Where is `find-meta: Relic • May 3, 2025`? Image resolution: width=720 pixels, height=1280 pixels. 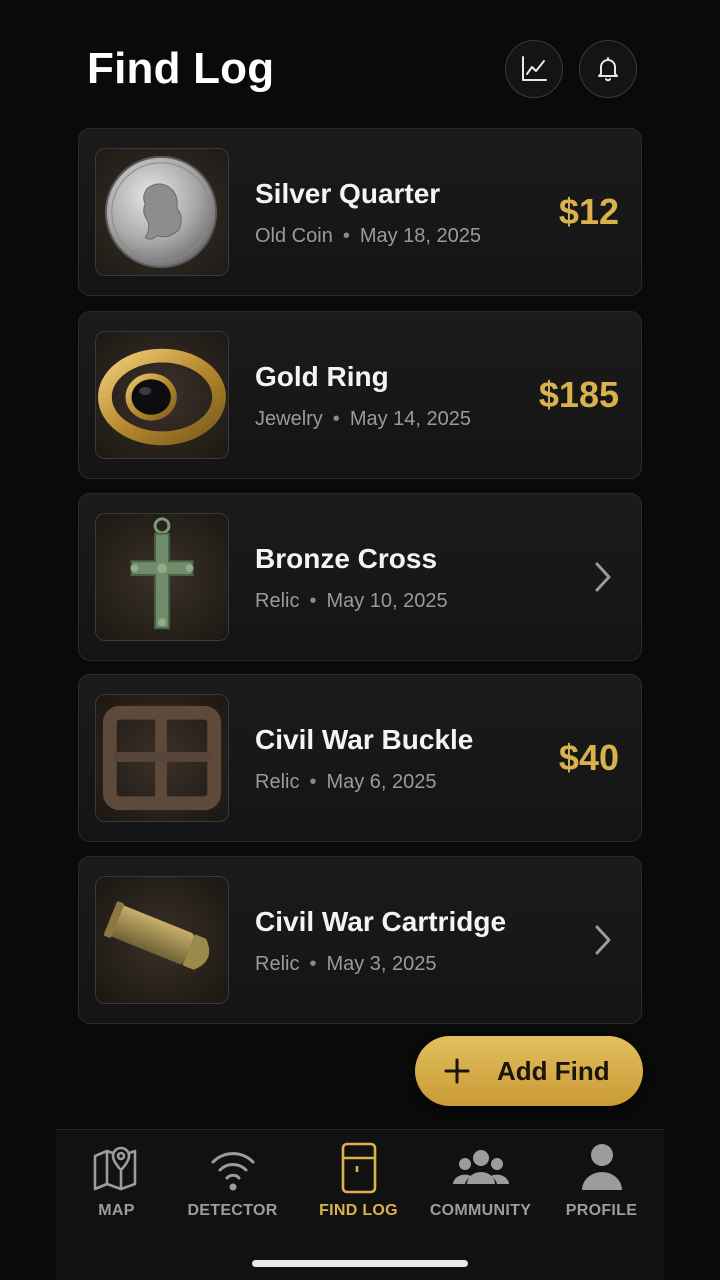
find-meta: Relic • May 3, 2025 is located at coordinates (346, 964).